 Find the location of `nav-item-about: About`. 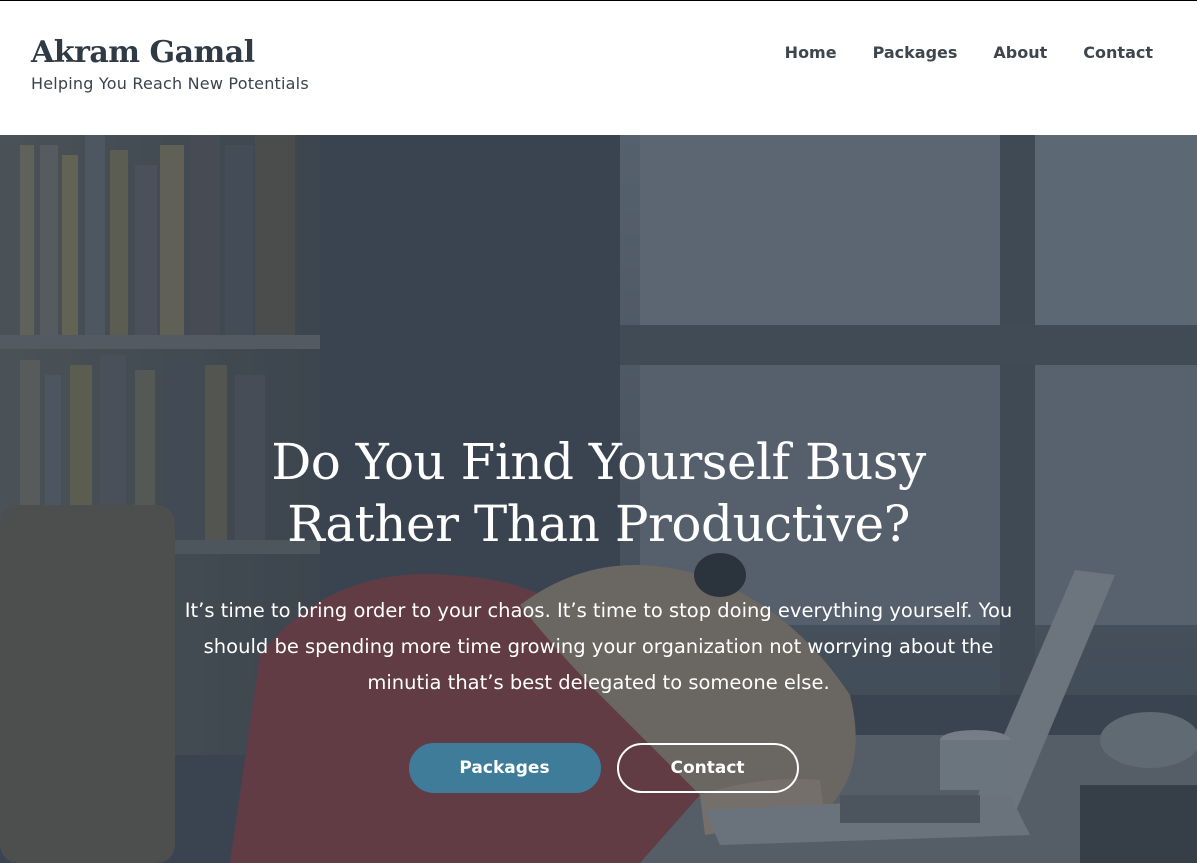

nav-item-about: About is located at coordinates (1020, 53).